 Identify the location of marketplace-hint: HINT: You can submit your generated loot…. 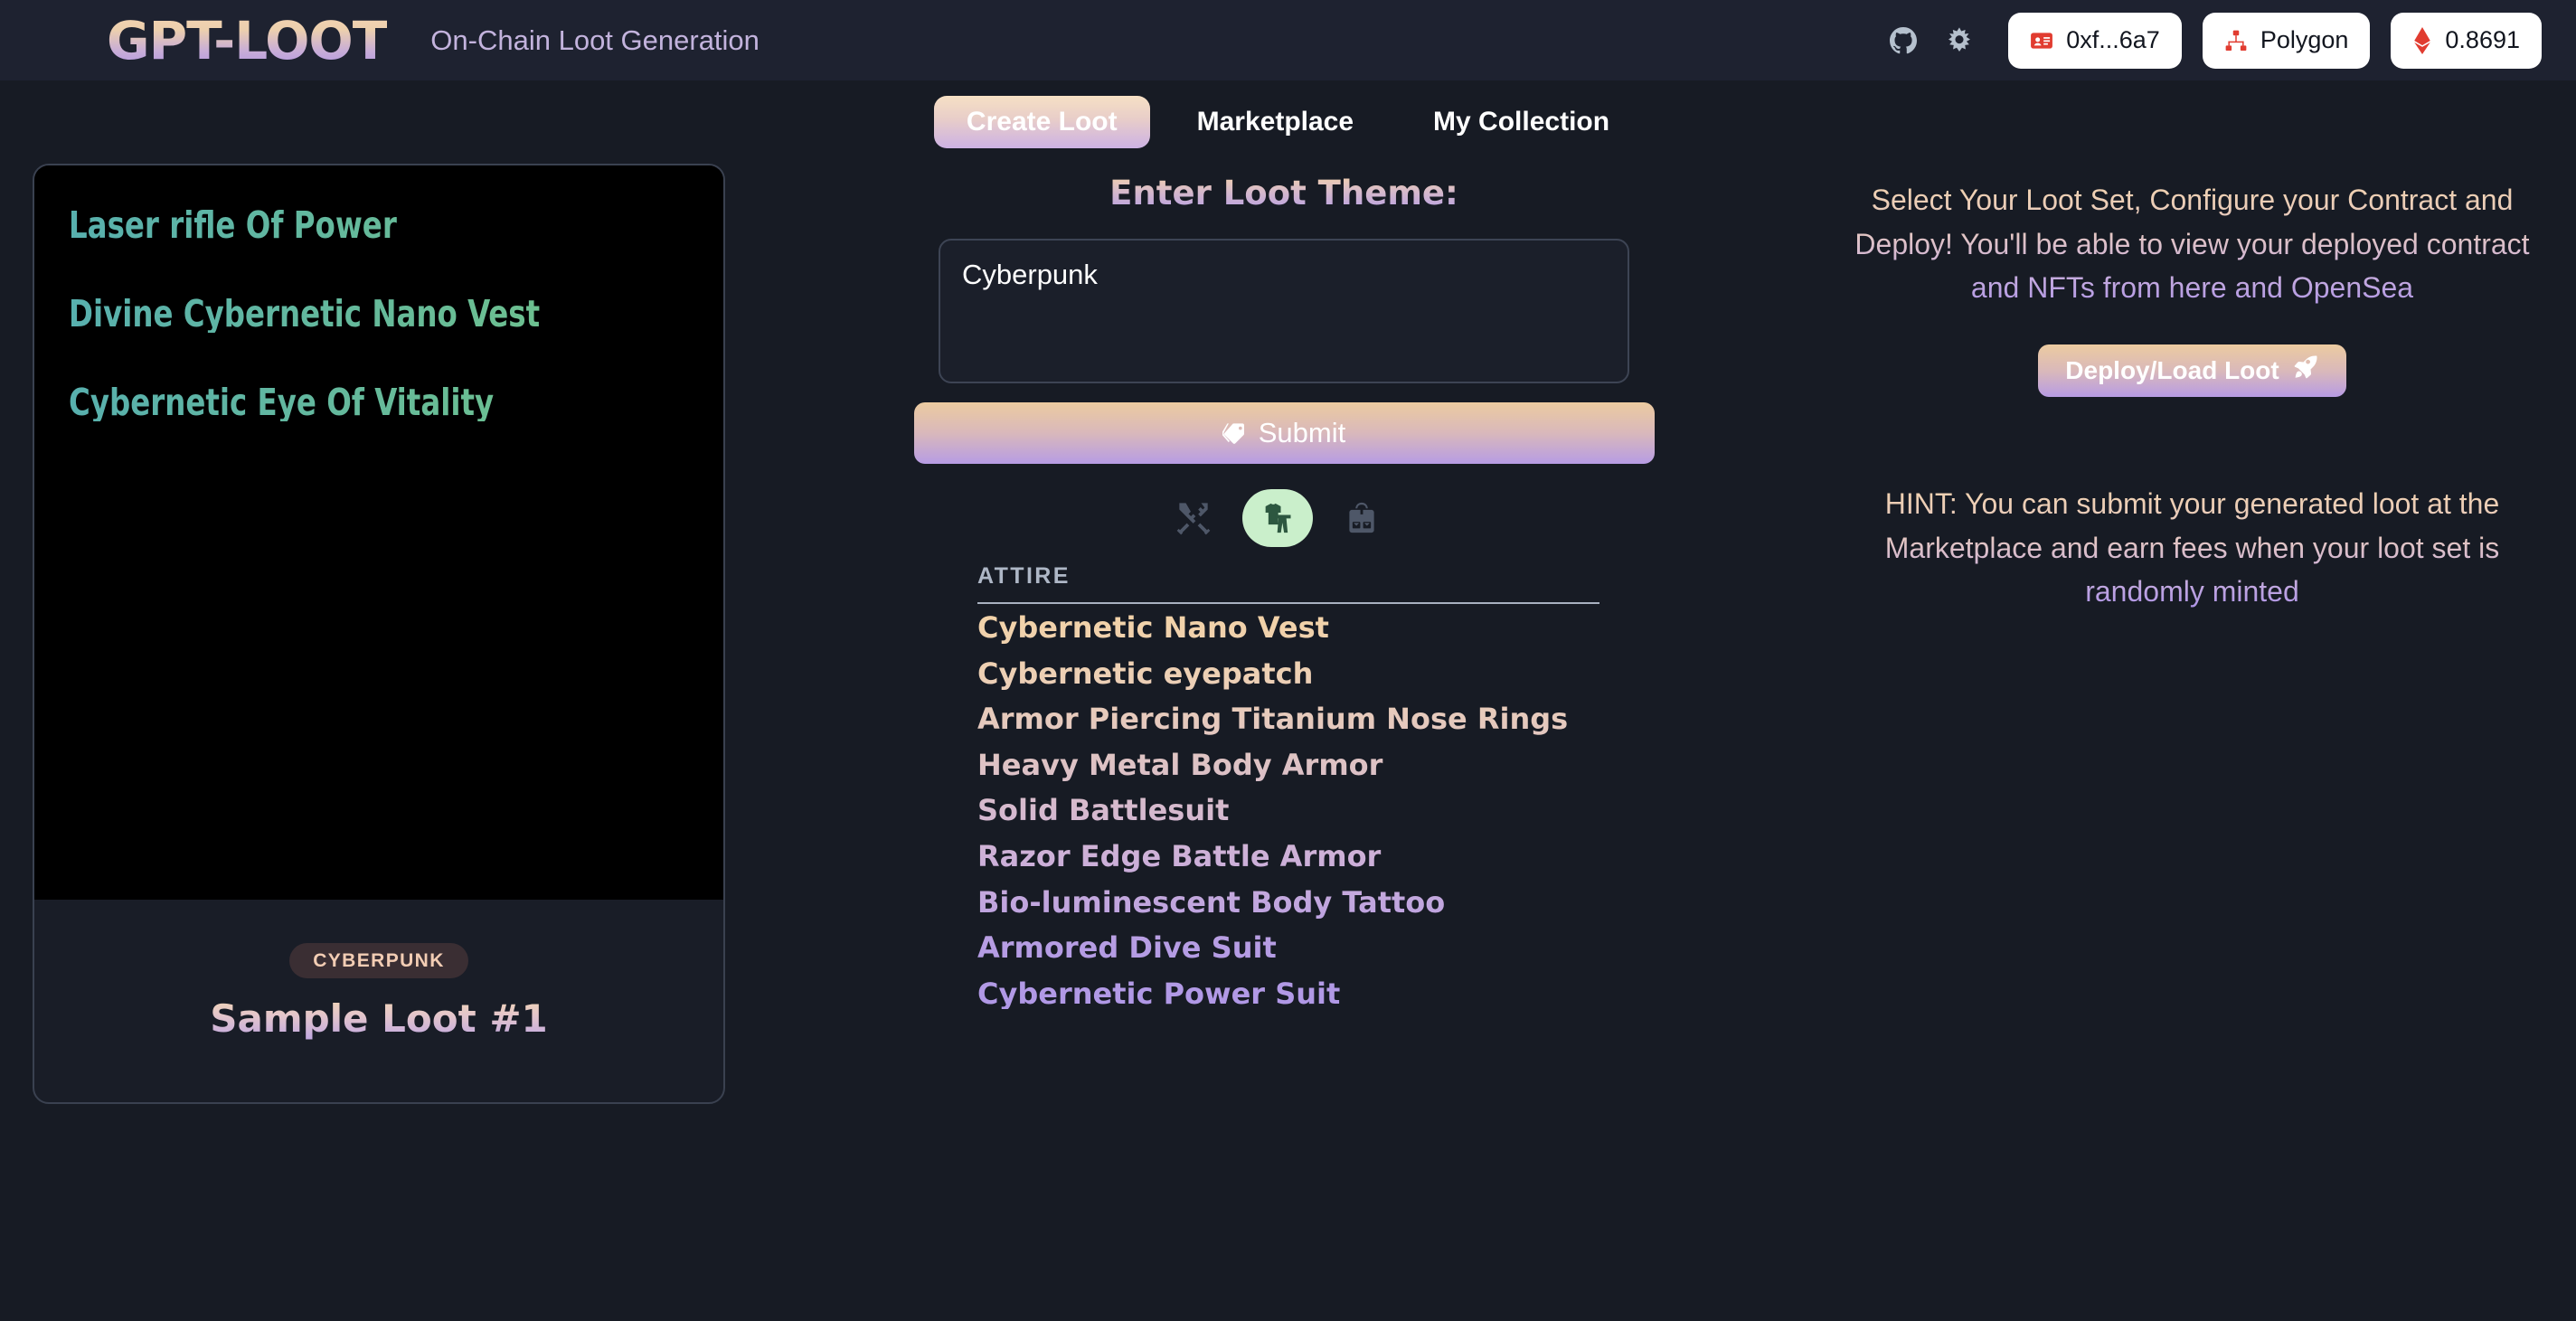
(2192, 548).